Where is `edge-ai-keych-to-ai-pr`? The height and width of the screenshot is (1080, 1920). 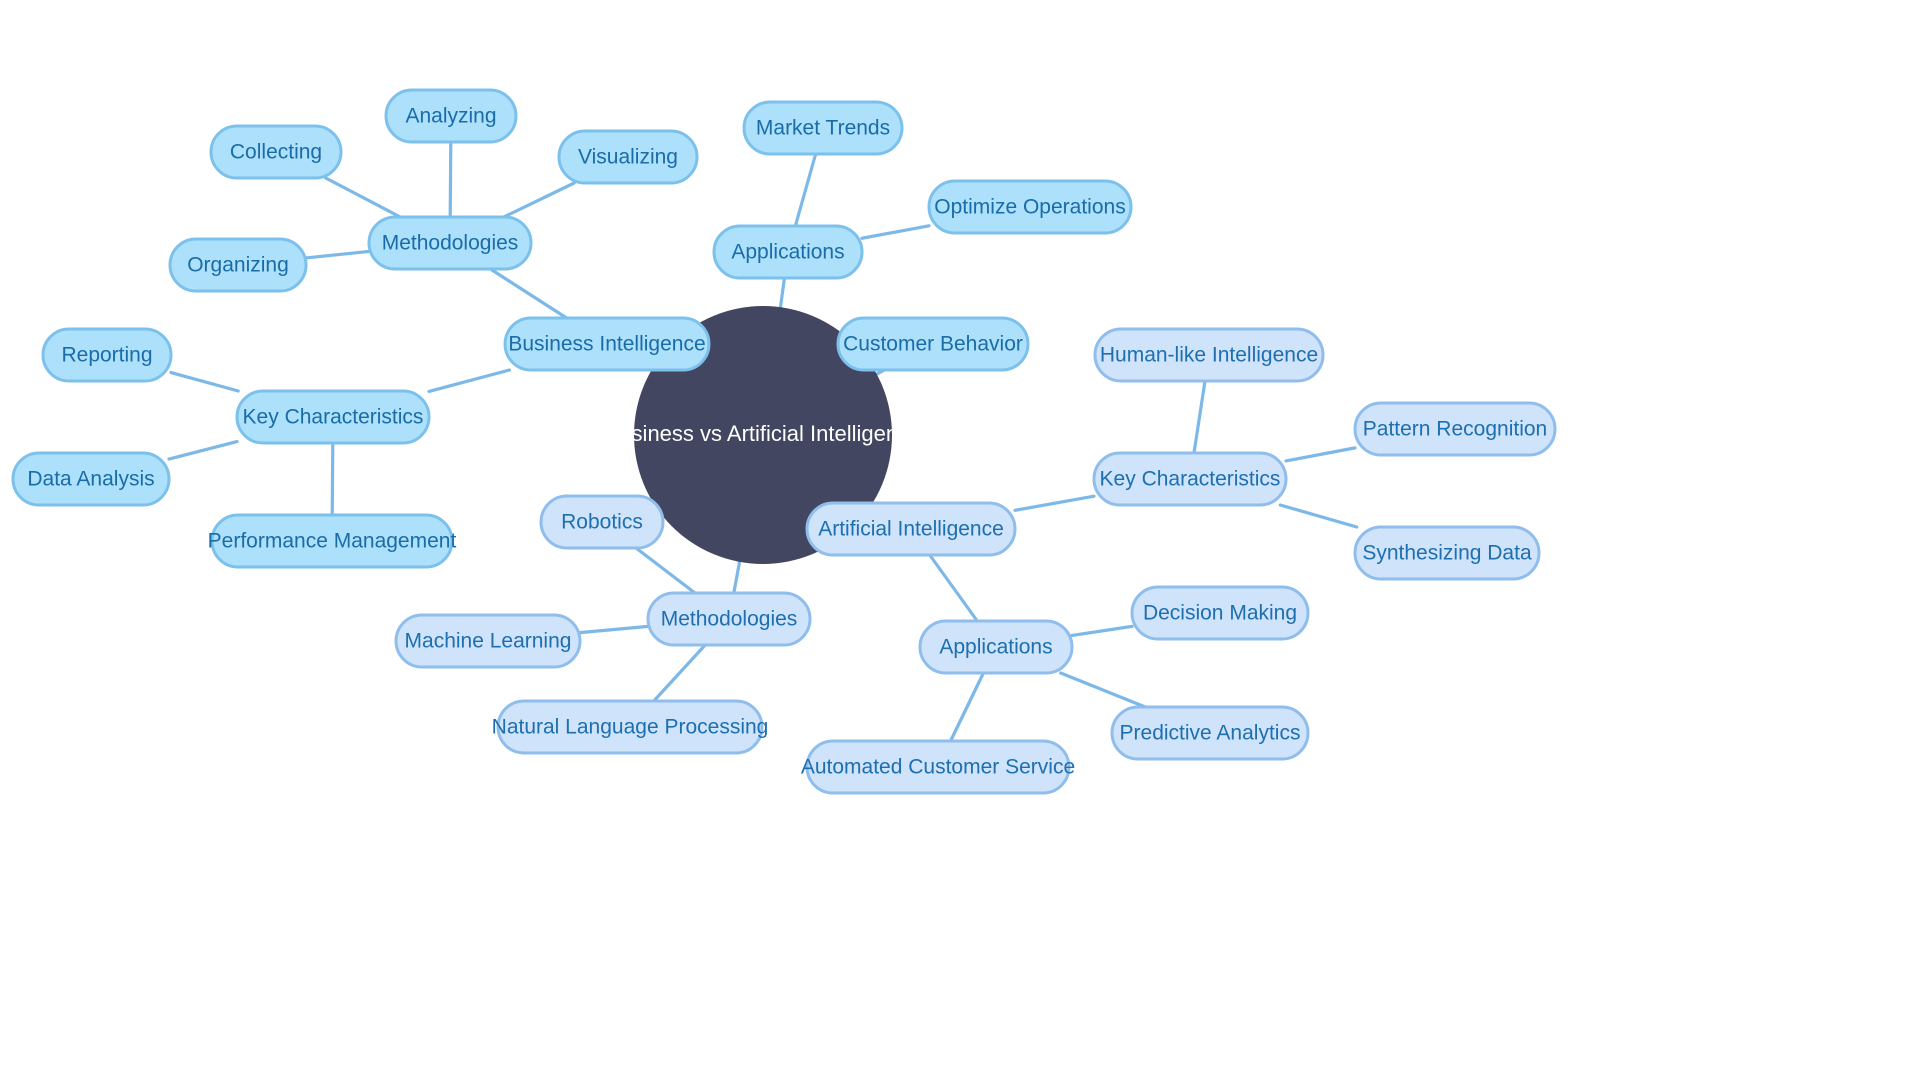 edge-ai-keych-to-ai-pr is located at coordinates (1320, 454).